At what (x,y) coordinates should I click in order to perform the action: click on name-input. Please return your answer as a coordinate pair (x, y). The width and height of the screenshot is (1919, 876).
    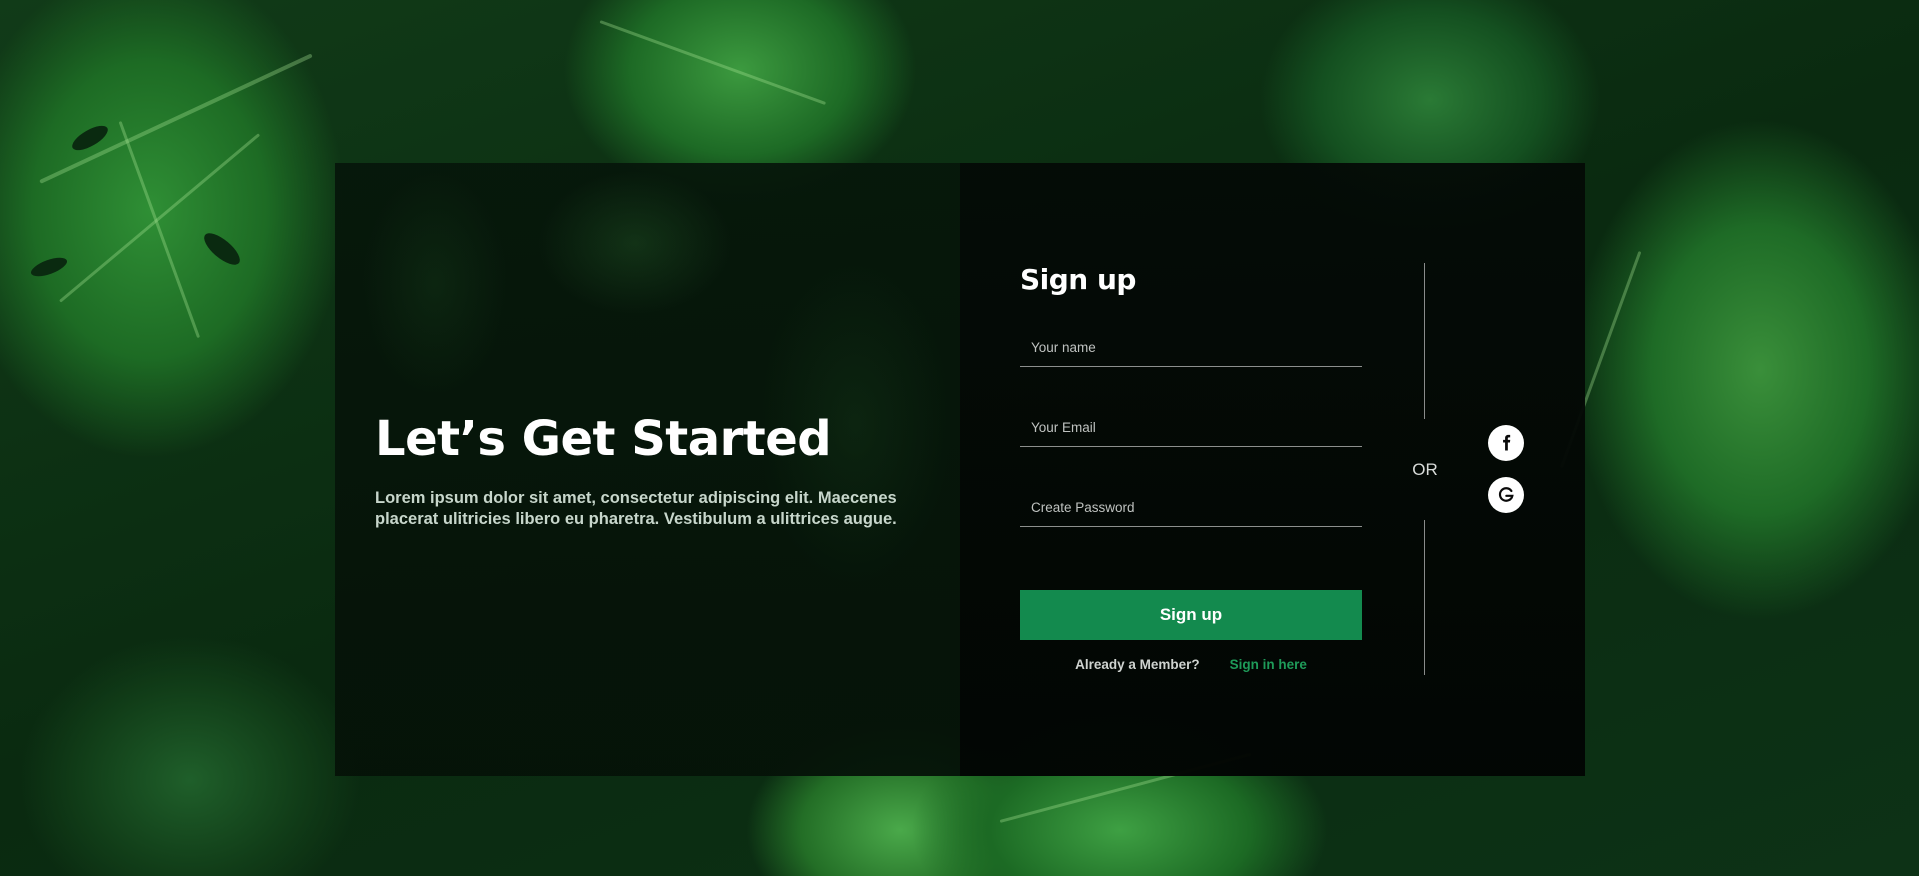
    Looking at the image, I should click on (1191, 347).